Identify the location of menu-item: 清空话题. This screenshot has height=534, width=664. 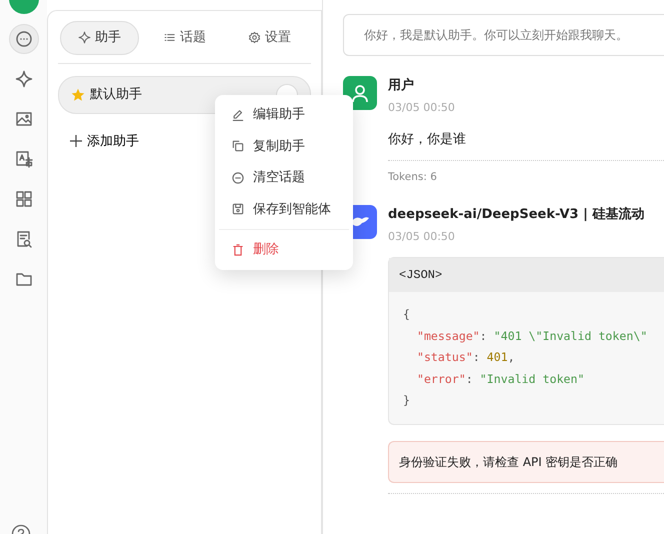
(284, 178).